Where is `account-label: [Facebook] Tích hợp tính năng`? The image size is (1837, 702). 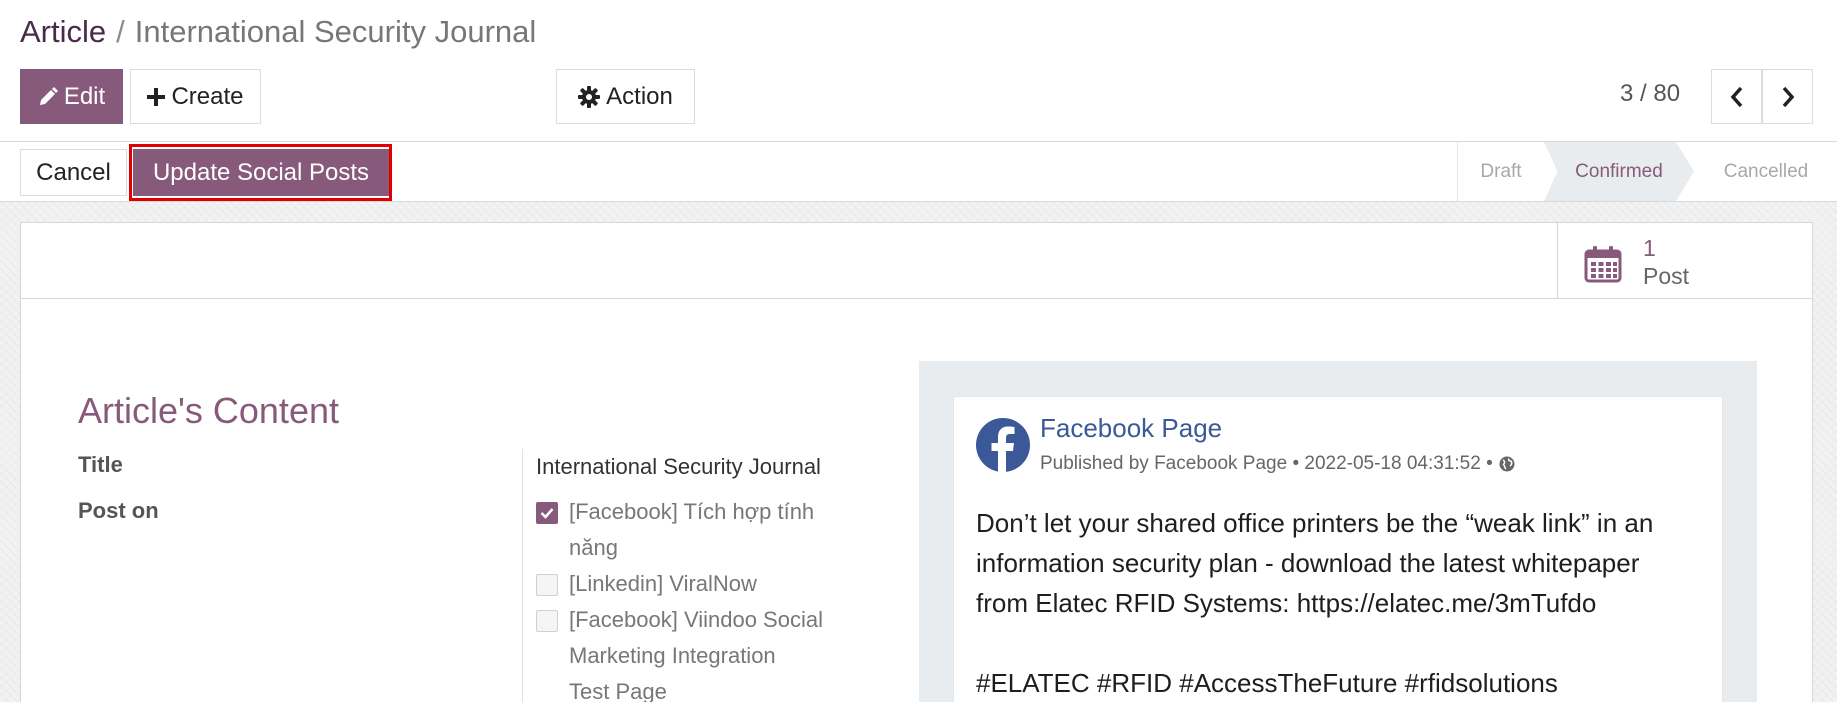
account-label: [Facebook] Tích hợp tính năng is located at coordinates (719, 530).